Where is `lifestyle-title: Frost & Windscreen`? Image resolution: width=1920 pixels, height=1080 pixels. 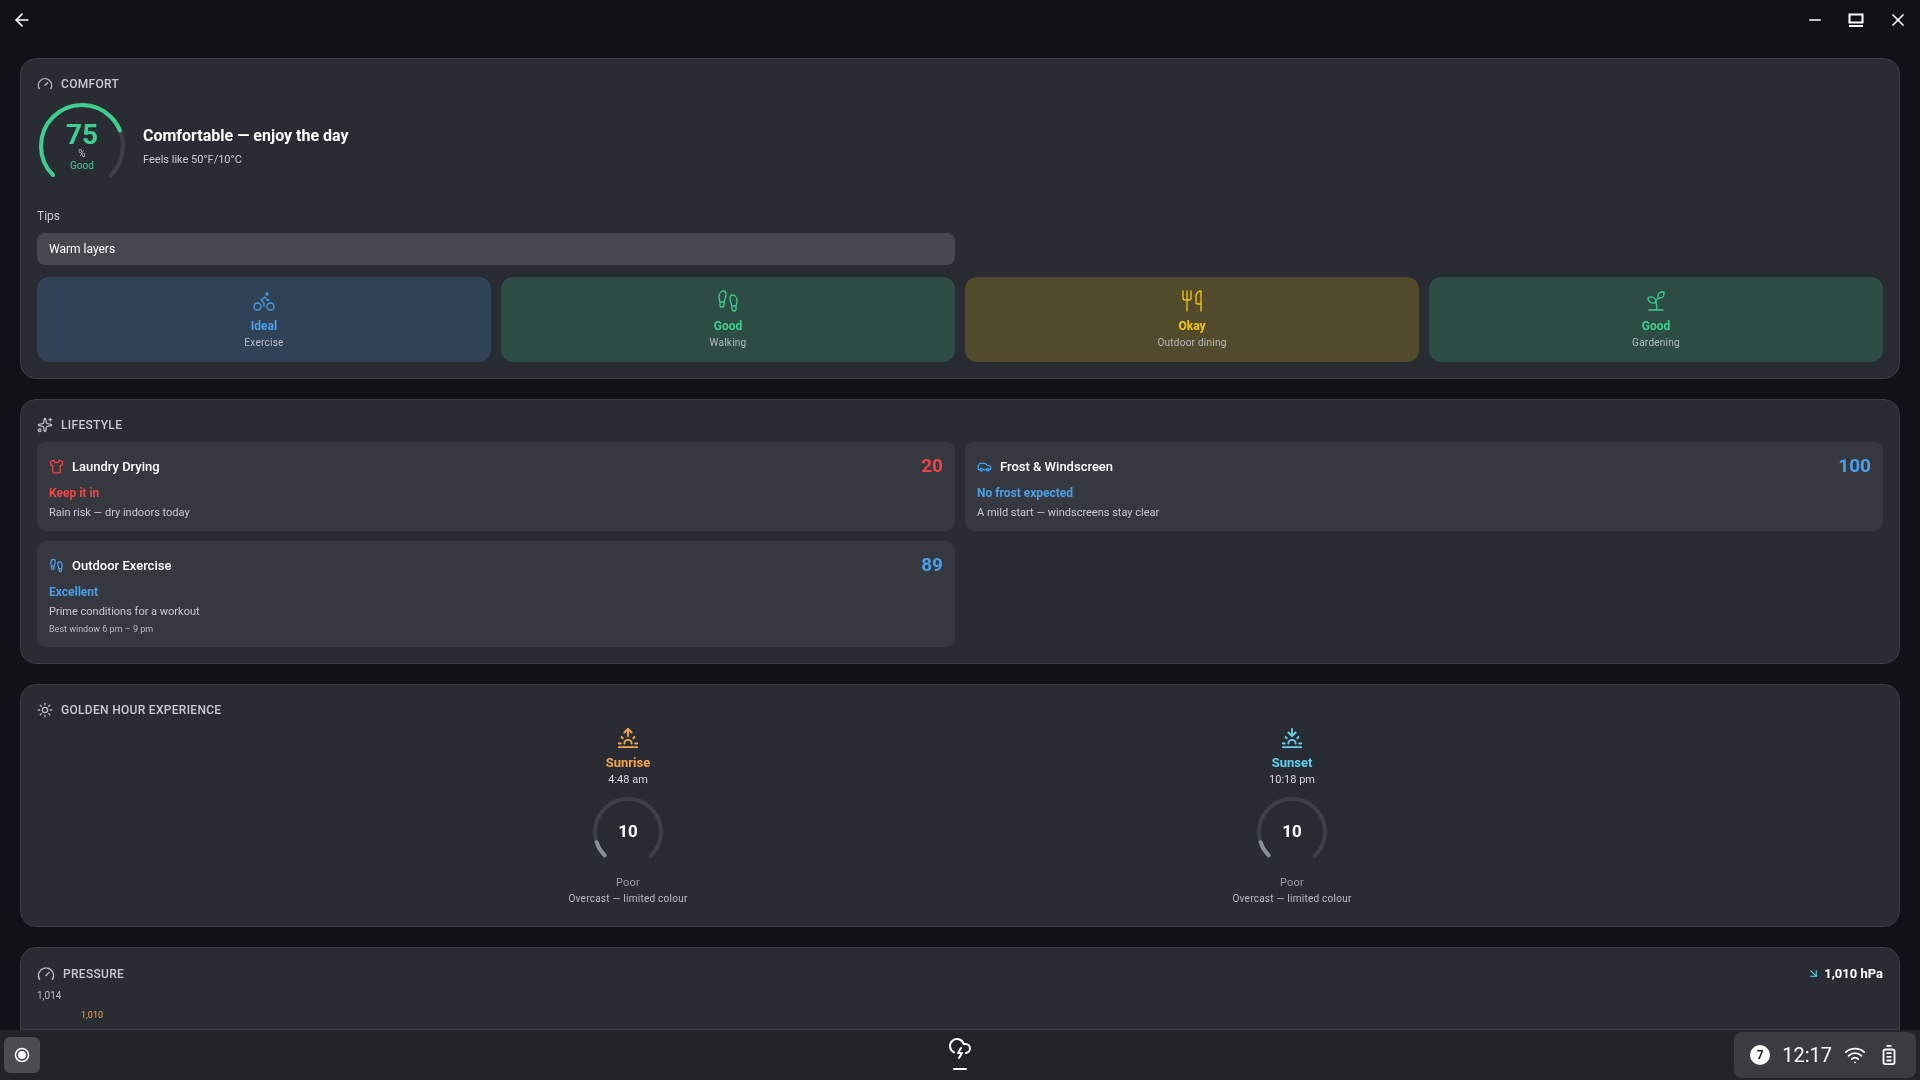 lifestyle-title: Frost & Windscreen is located at coordinates (1057, 466).